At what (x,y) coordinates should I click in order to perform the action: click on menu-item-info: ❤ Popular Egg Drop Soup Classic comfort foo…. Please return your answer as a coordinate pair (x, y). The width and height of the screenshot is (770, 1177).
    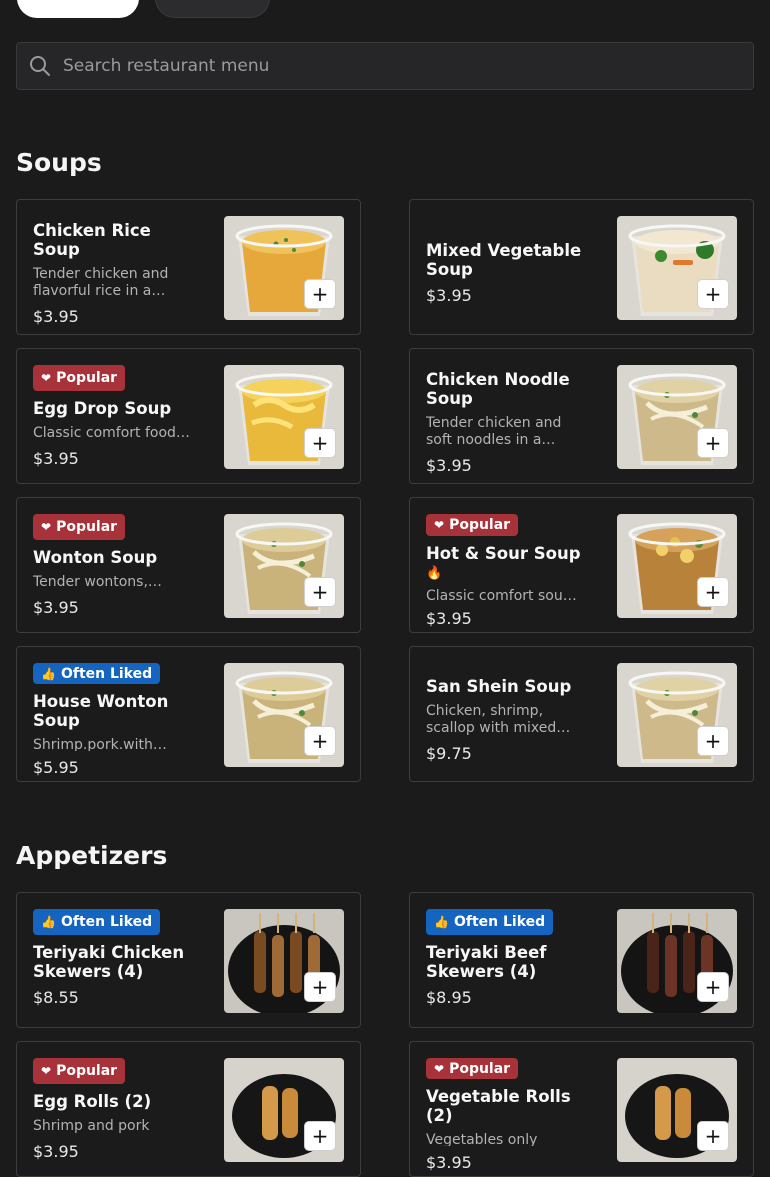
    Looking at the image, I should click on (113, 422).